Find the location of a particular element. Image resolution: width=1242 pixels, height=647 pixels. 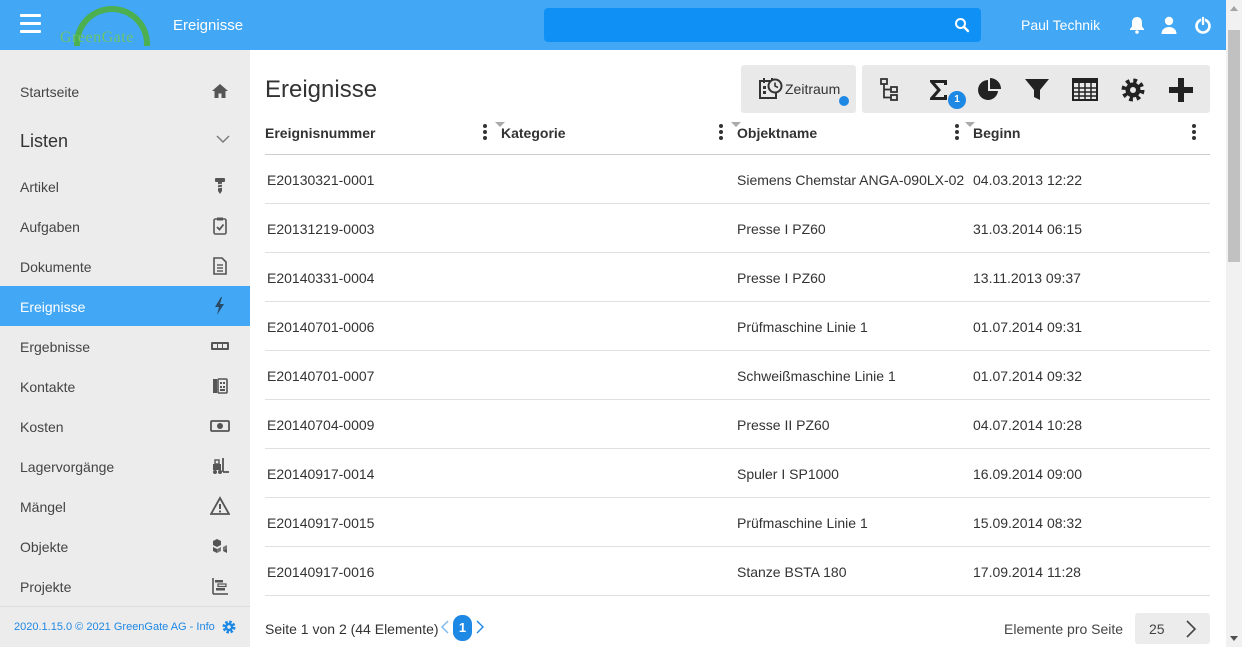

cell-beginn: 04.03.2013 12:22 is located at coordinates (1027, 180).